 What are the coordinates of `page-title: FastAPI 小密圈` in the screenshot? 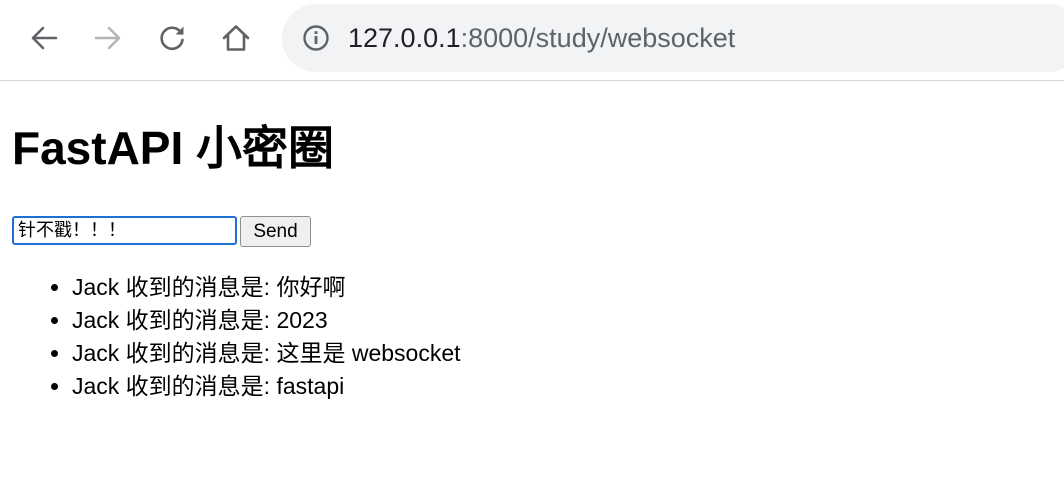 It's located at (173, 148).